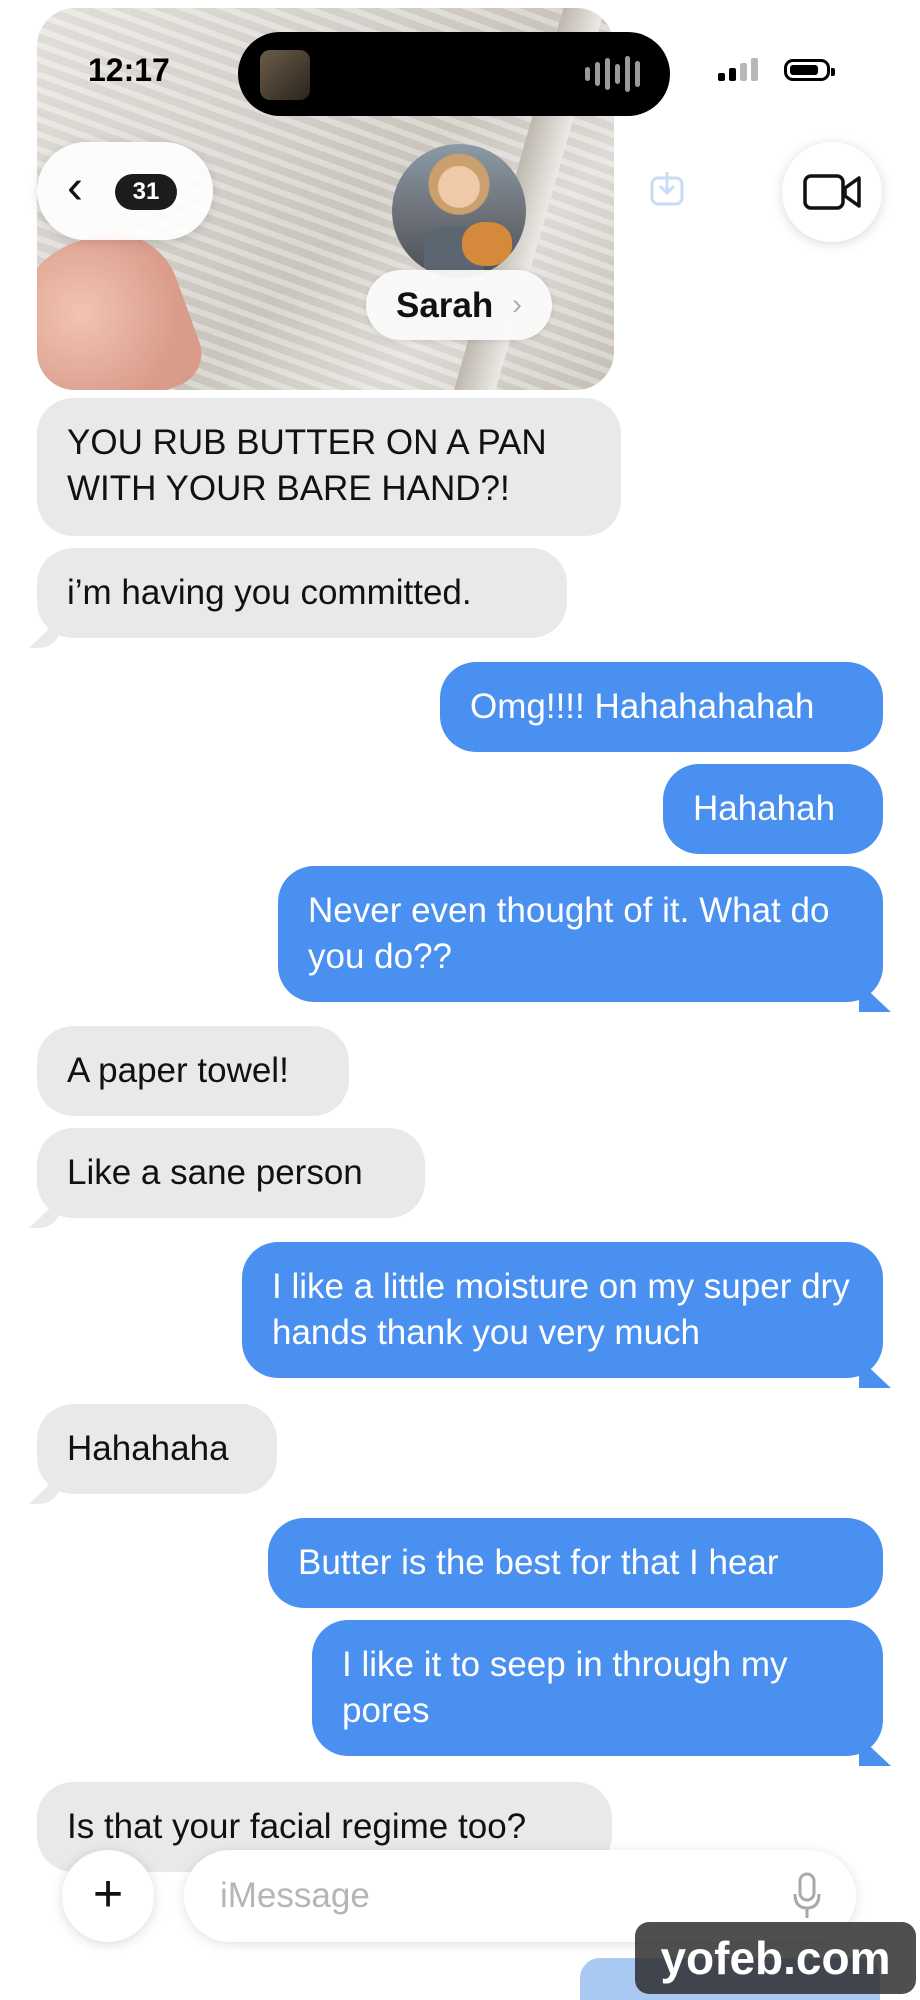  What do you see at coordinates (597, 1688) in the screenshot?
I see `message-bubble-outgoing: I like it to seep in through my pores` at bounding box center [597, 1688].